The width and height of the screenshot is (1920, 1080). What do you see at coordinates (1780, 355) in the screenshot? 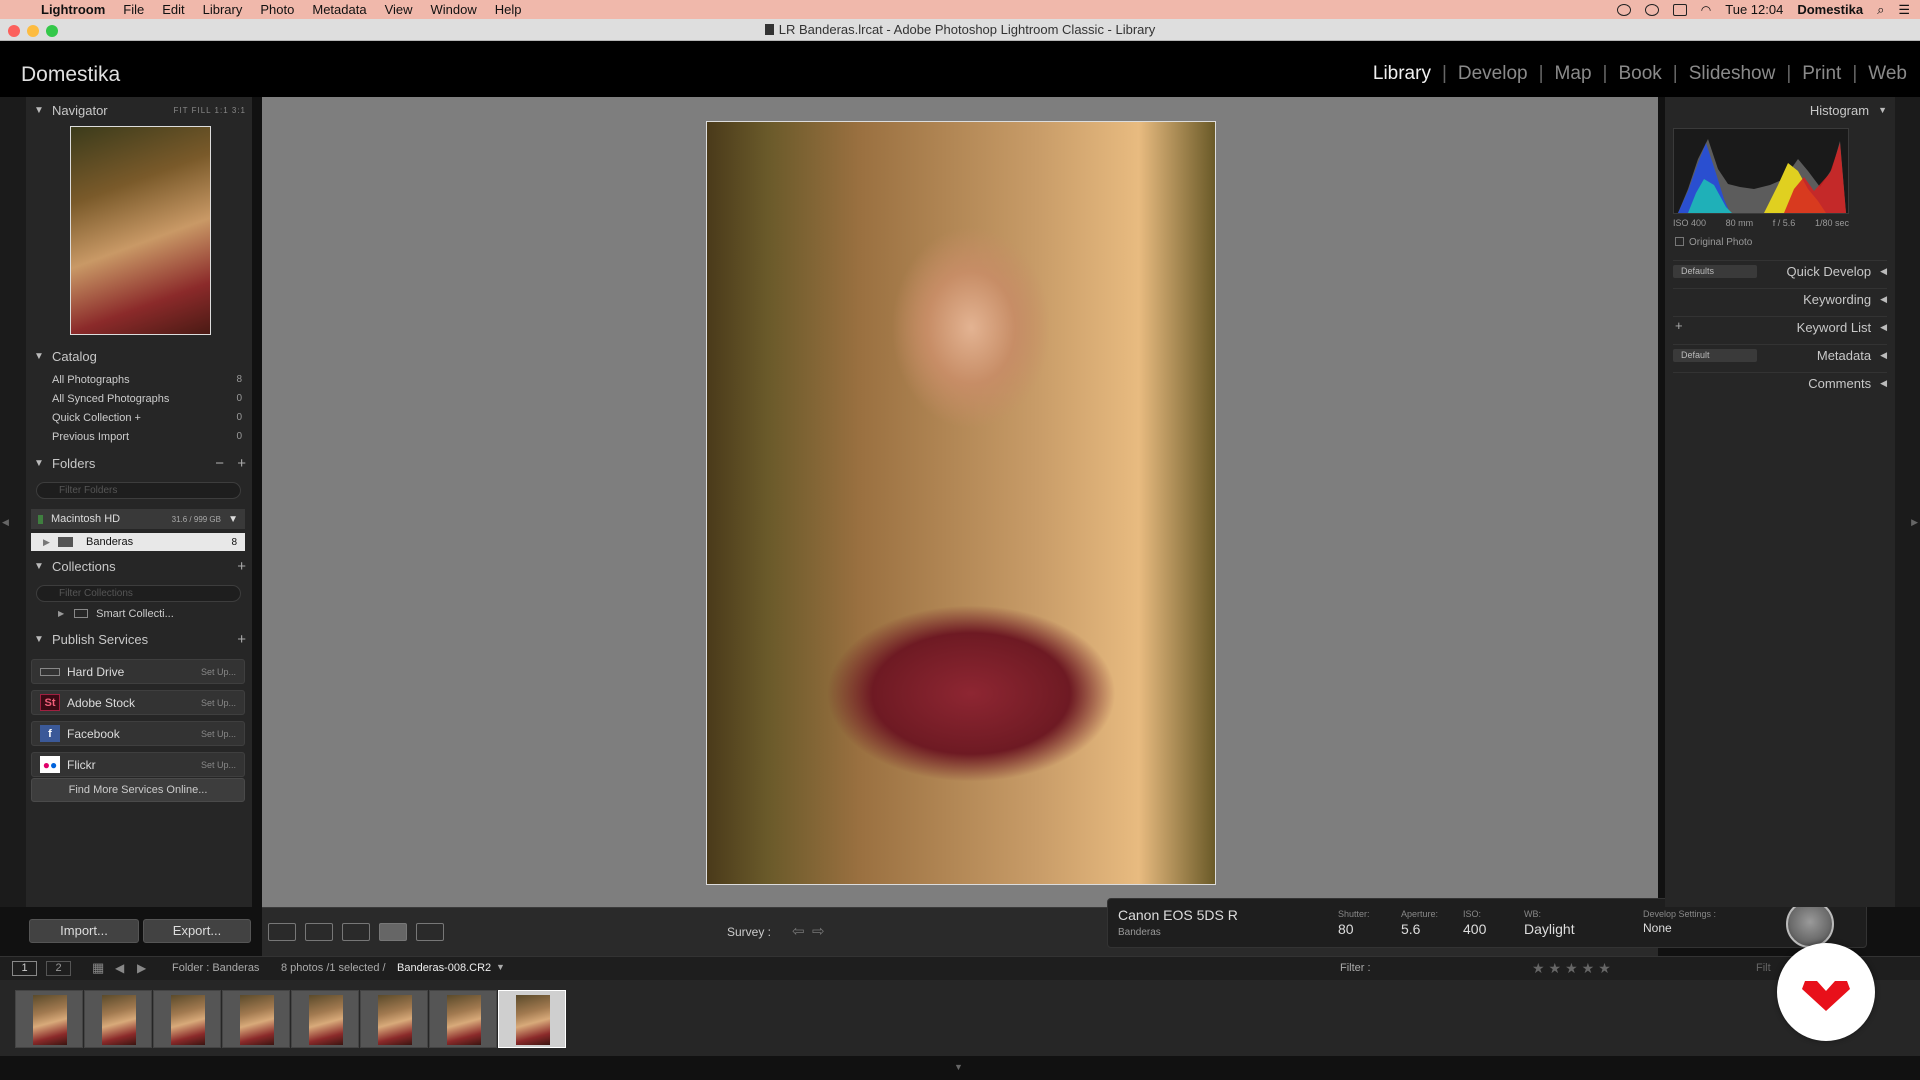
I see `metadata-header: Metadata ◀` at bounding box center [1780, 355].